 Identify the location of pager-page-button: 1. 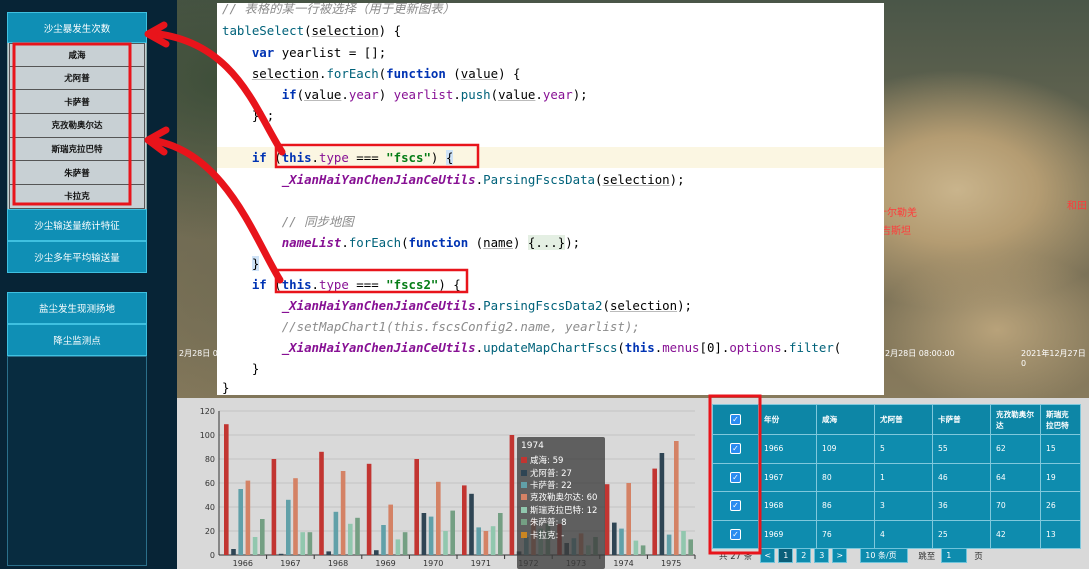
(786, 555).